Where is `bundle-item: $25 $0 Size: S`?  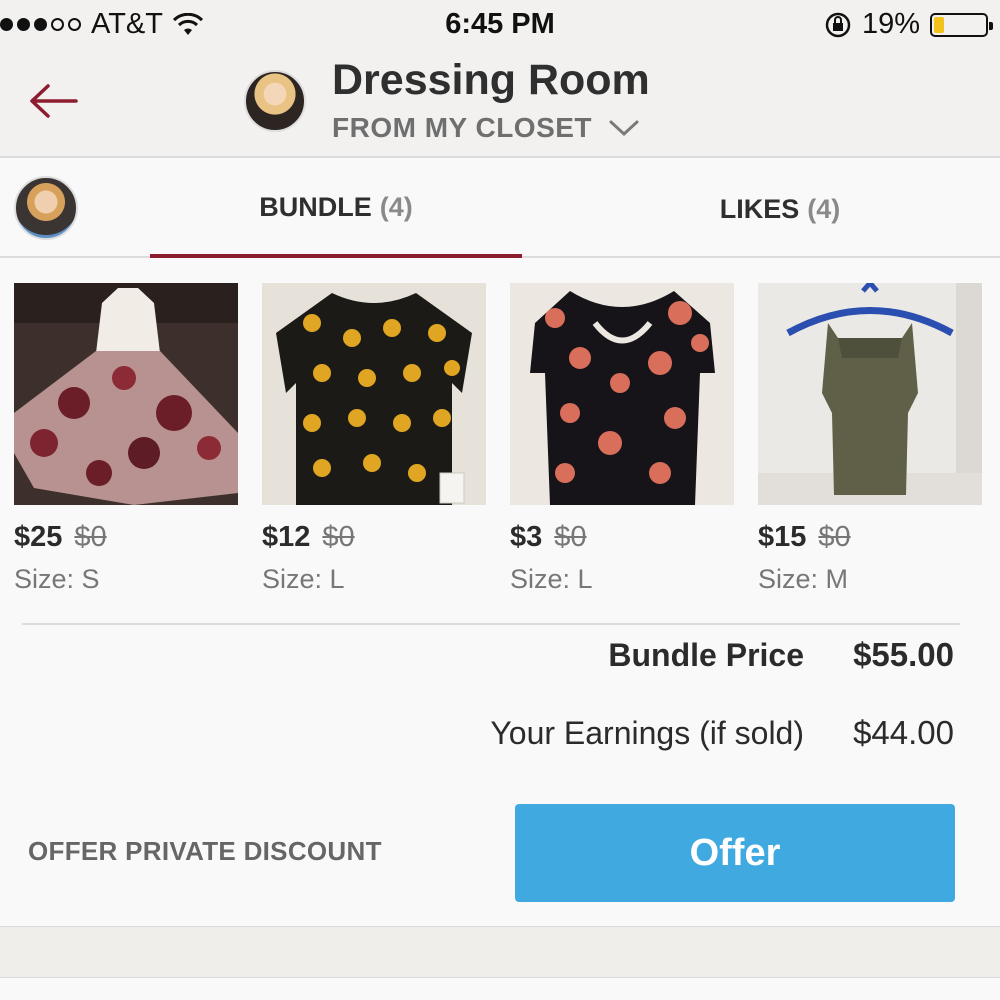
bundle-item: $25 $0 Size: S is located at coordinates (126, 439).